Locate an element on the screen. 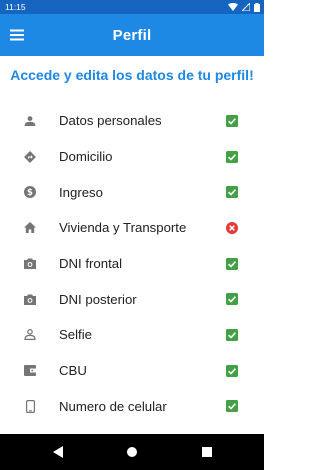 The width and height of the screenshot is (320, 470). wallet-icon is located at coordinates (30, 371).